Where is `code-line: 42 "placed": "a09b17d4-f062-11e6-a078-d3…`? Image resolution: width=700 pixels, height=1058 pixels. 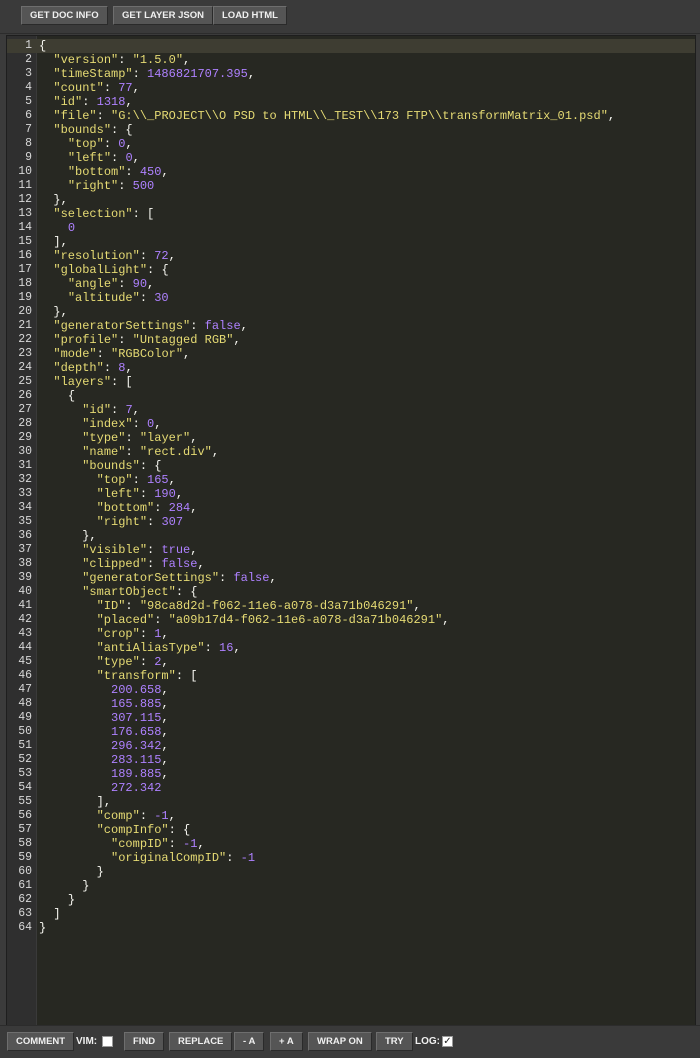
code-line: 42 "placed": "a09b17d4-f062-11e6-a078-d3… is located at coordinates (351, 620).